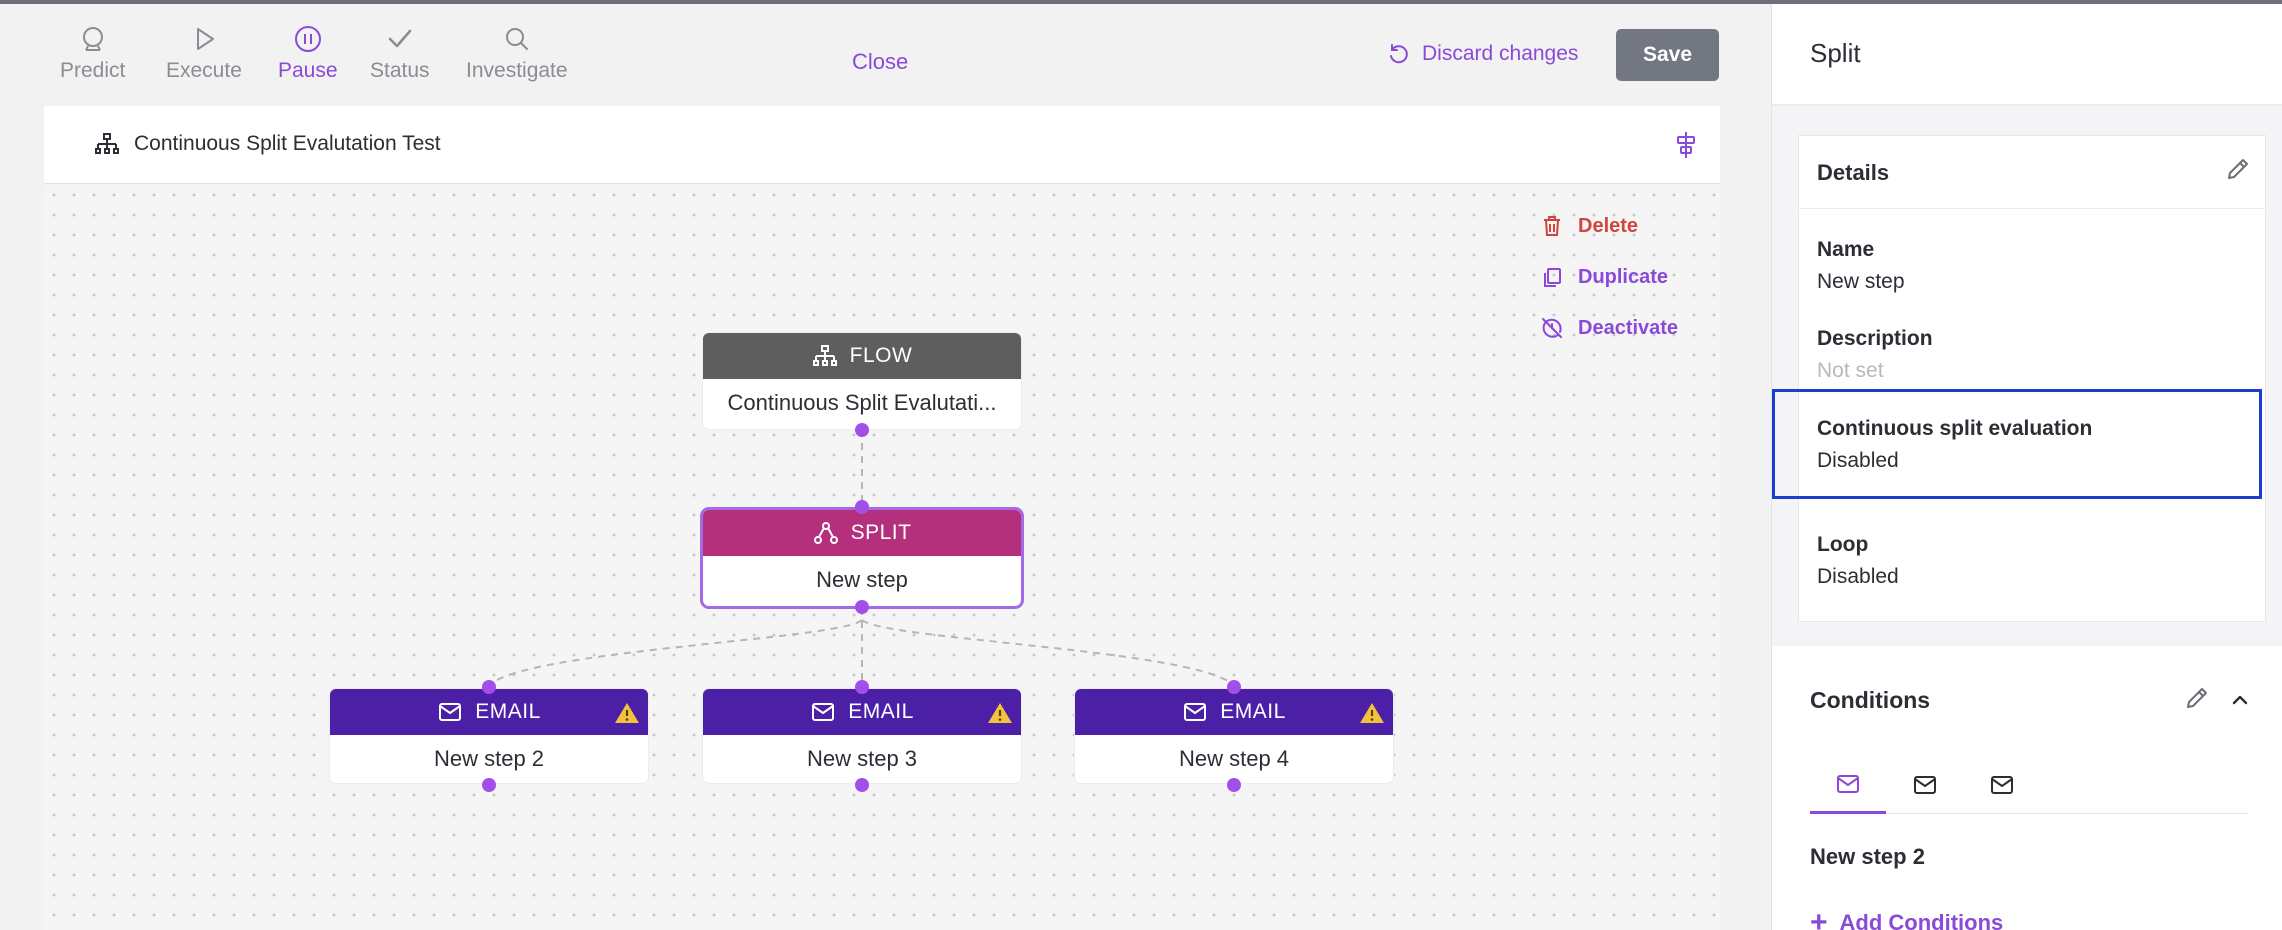  Describe the element at coordinates (1552, 226) in the screenshot. I see `trash-icon` at that location.